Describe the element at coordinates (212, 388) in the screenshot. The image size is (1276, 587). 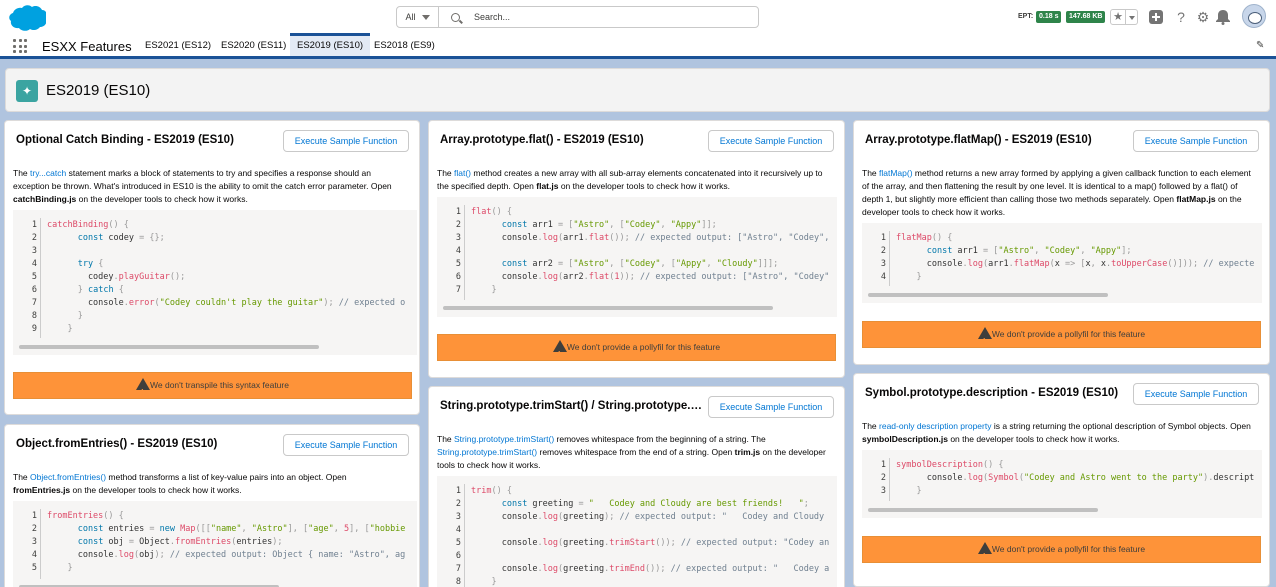
I see `warning-banner: We don't transpile this syntax feature` at that location.